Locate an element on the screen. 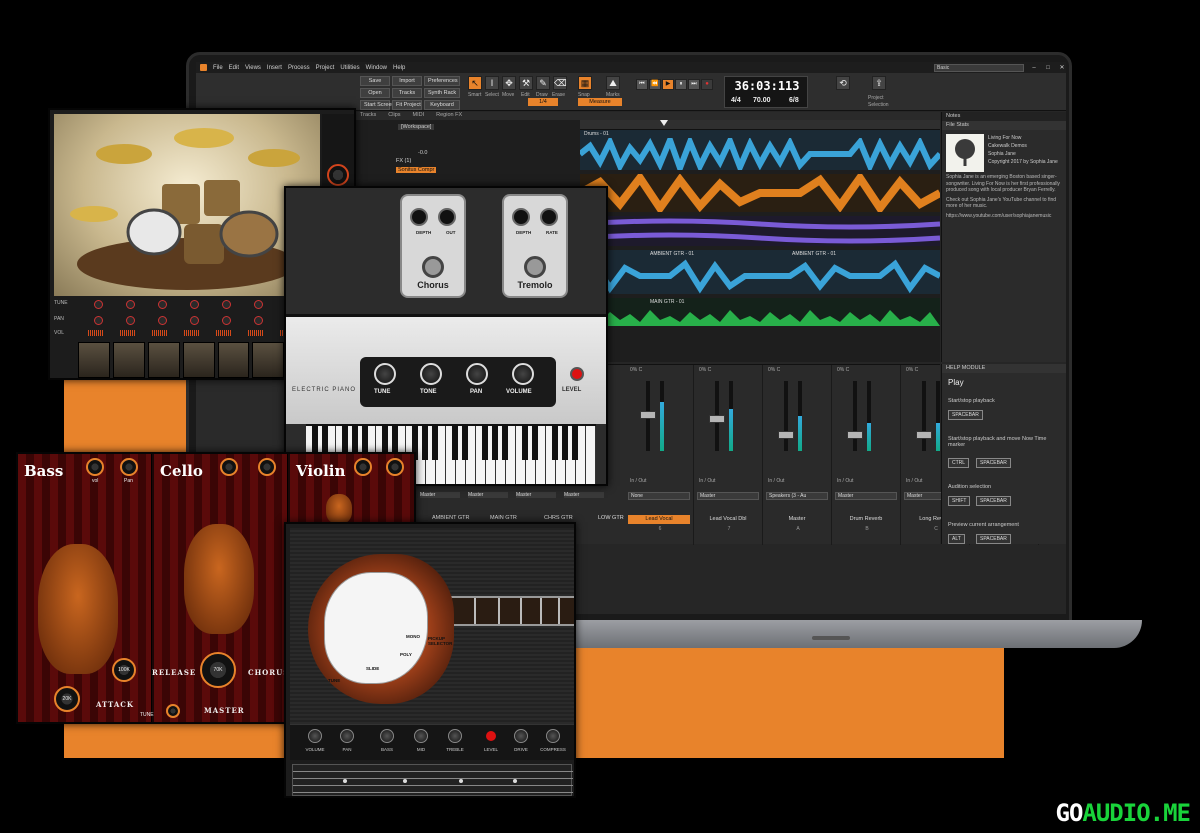 The image size is (1200, 833). poly-label: POLY is located at coordinates (406, 654).